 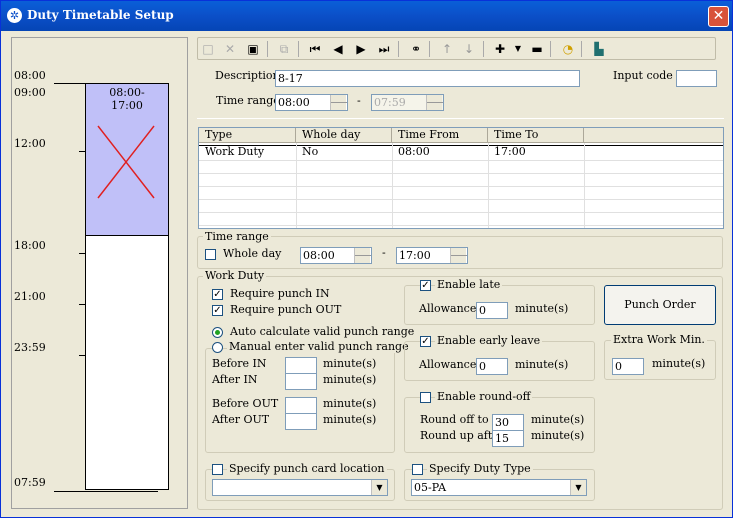 What do you see at coordinates (127, 92) in the screenshot?
I see `duty-block-label-start: 08:00-` at bounding box center [127, 92].